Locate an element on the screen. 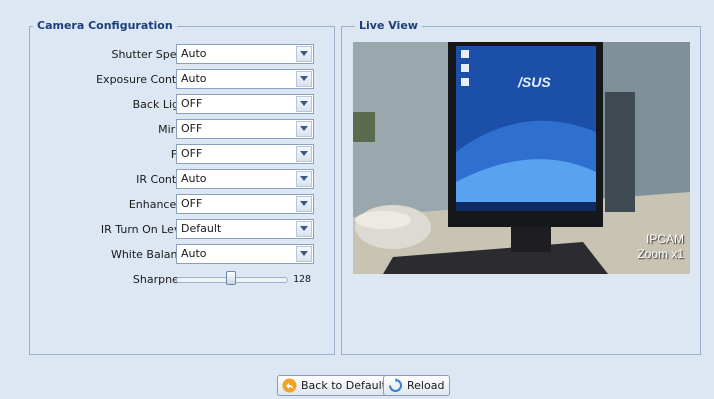  back-to-default-label: Back to Default is located at coordinates (343, 385).